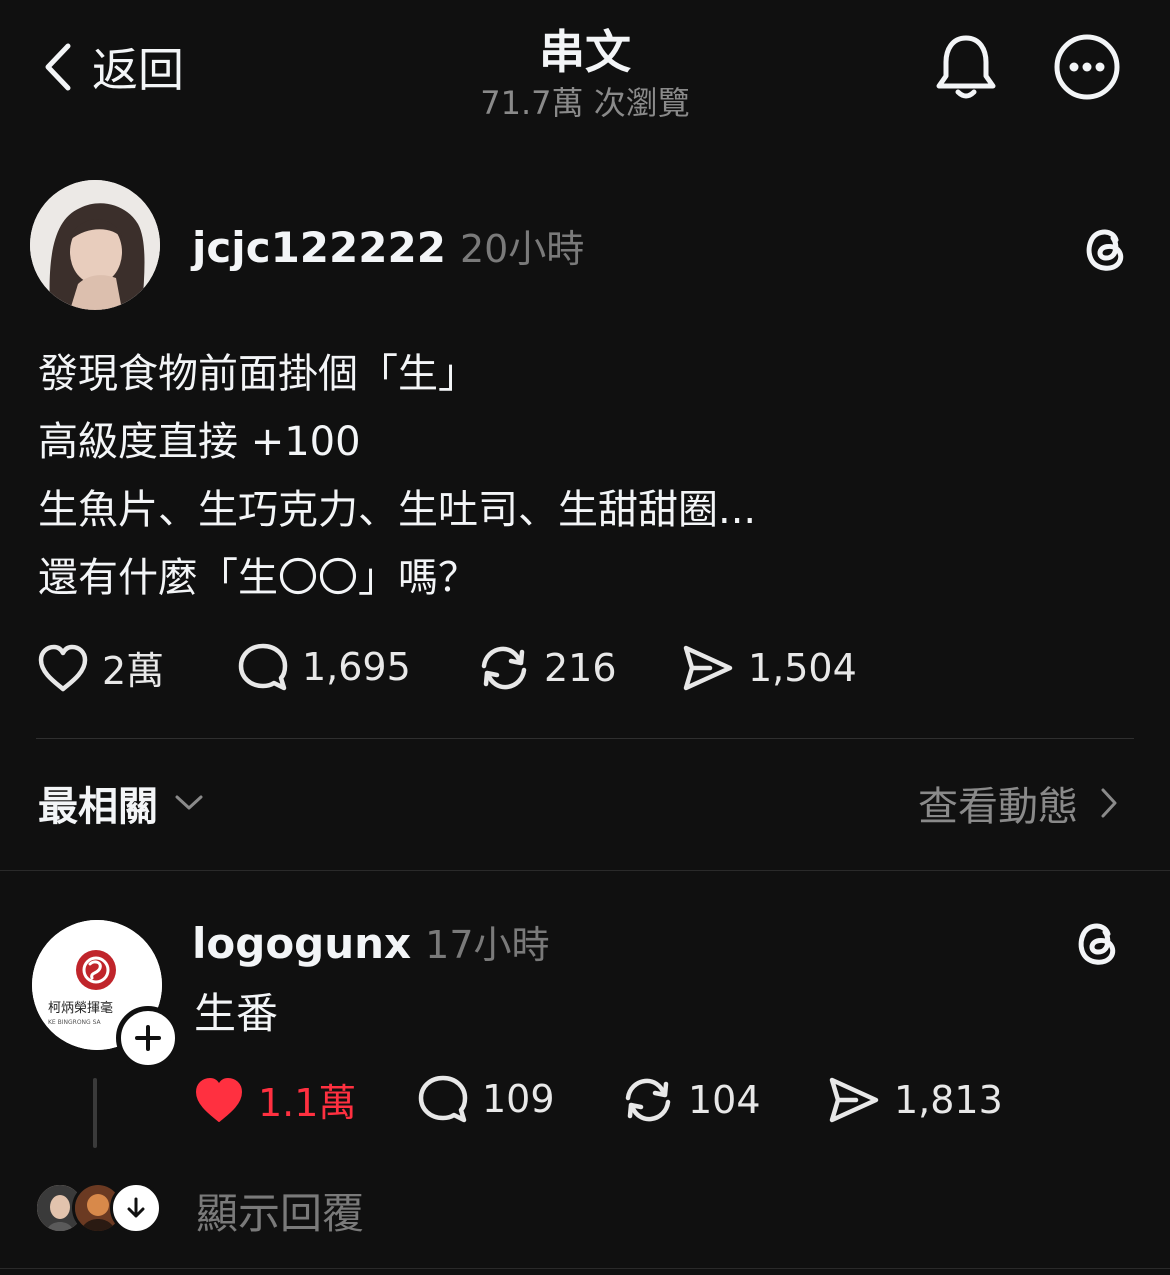  What do you see at coordinates (487, 945) in the screenshot?
I see `reply-time: 17小時` at bounding box center [487, 945].